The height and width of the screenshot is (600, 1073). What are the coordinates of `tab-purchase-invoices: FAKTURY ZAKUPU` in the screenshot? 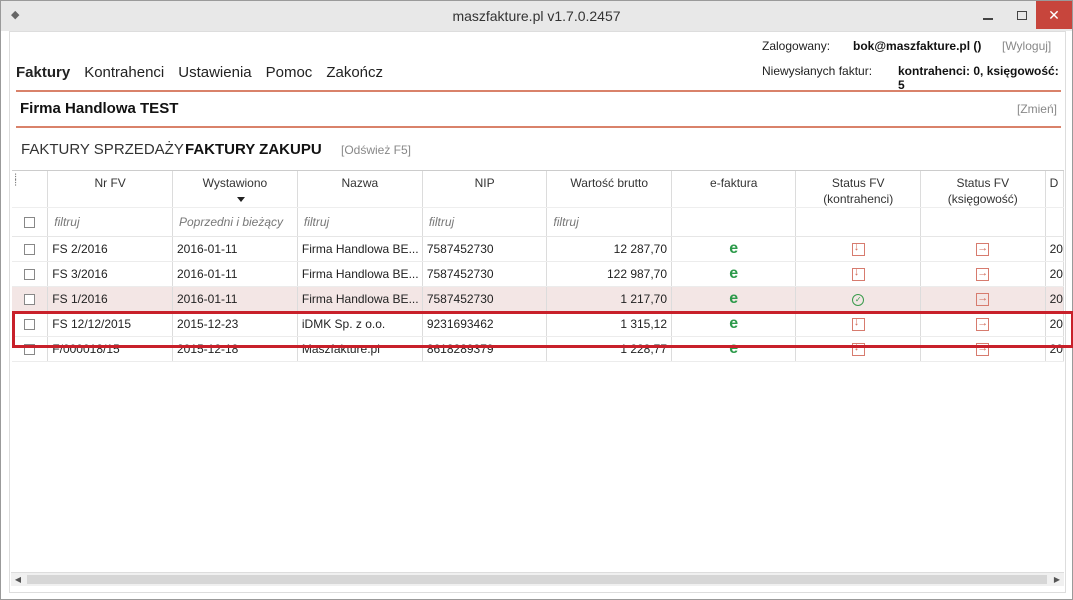 It's located at (253, 149).